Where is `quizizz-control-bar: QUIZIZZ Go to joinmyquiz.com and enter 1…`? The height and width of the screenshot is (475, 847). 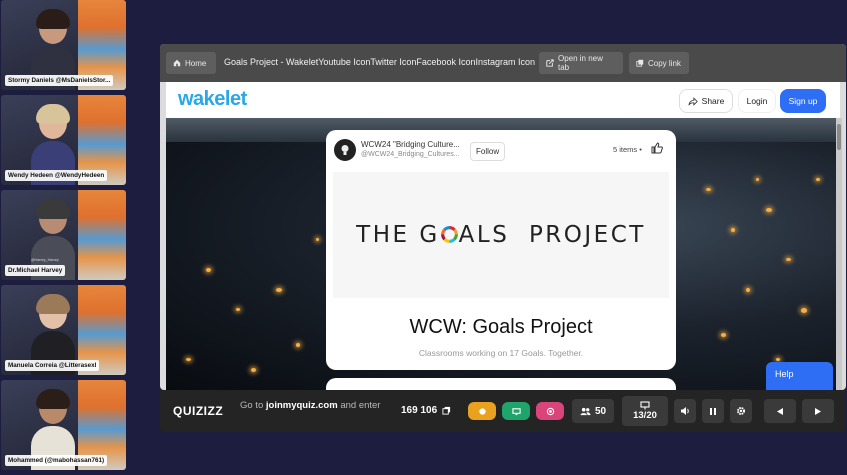 quizizz-control-bar: QUIZIZZ Go to joinmyquiz.com and enter 1… is located at coordinates (503, 411).